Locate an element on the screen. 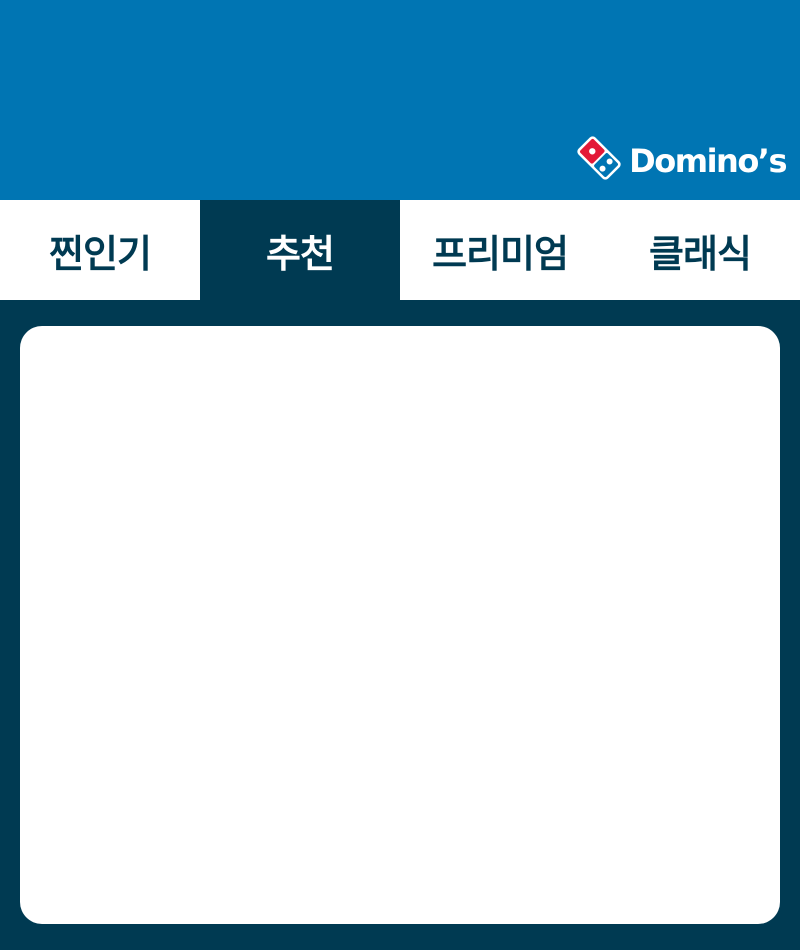 The height and width of the screenshot is (950, 800). domino-tile-icon is located at coordinates (599, 158).